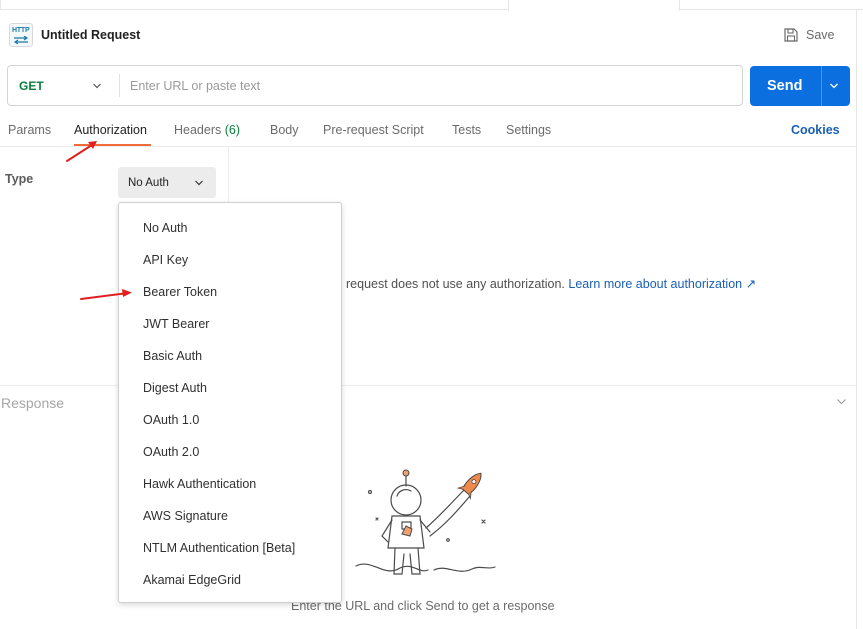  Describe the element at coordinates (21, 40) in the screenshot. I see `exchange-arrows-icon` at that location.